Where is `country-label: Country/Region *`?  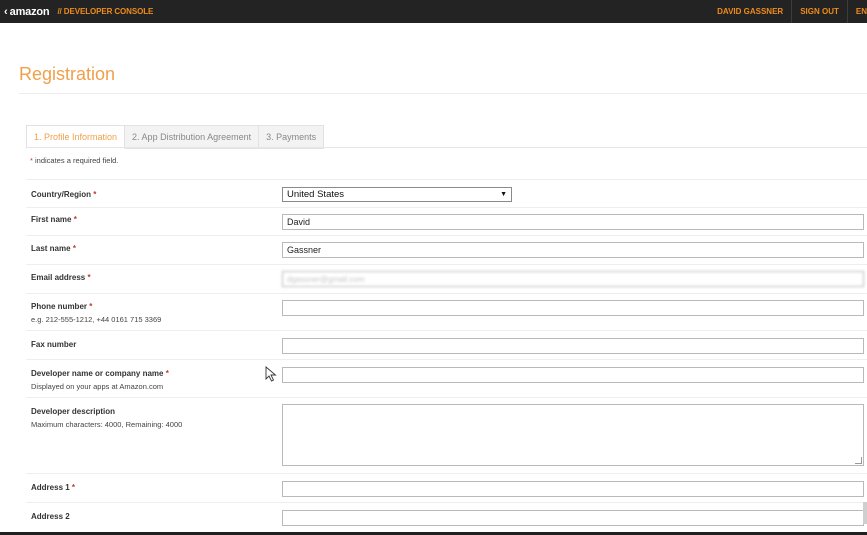 country-label: Country/Region * is located at coordinates (63, 194).